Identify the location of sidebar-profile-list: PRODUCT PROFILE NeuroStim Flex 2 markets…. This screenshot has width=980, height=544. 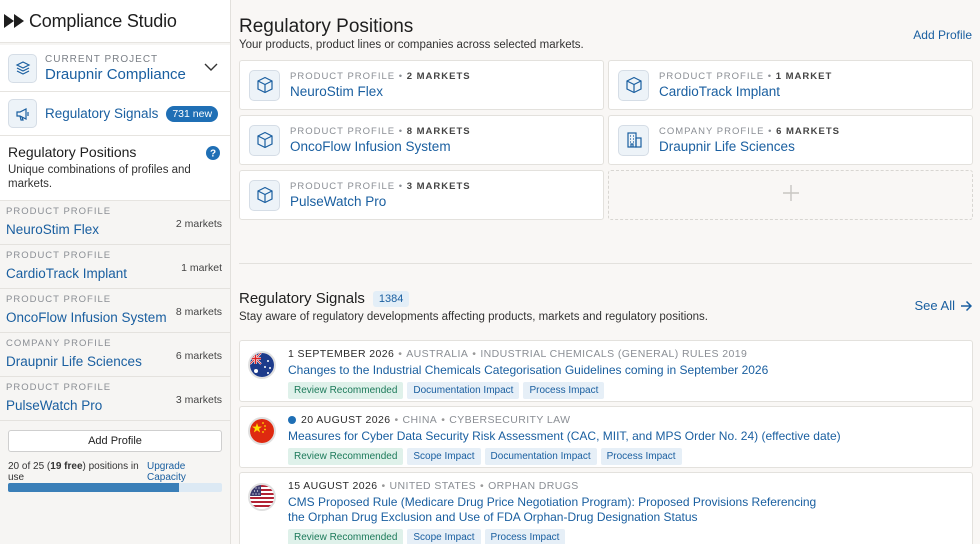
(115, 311).